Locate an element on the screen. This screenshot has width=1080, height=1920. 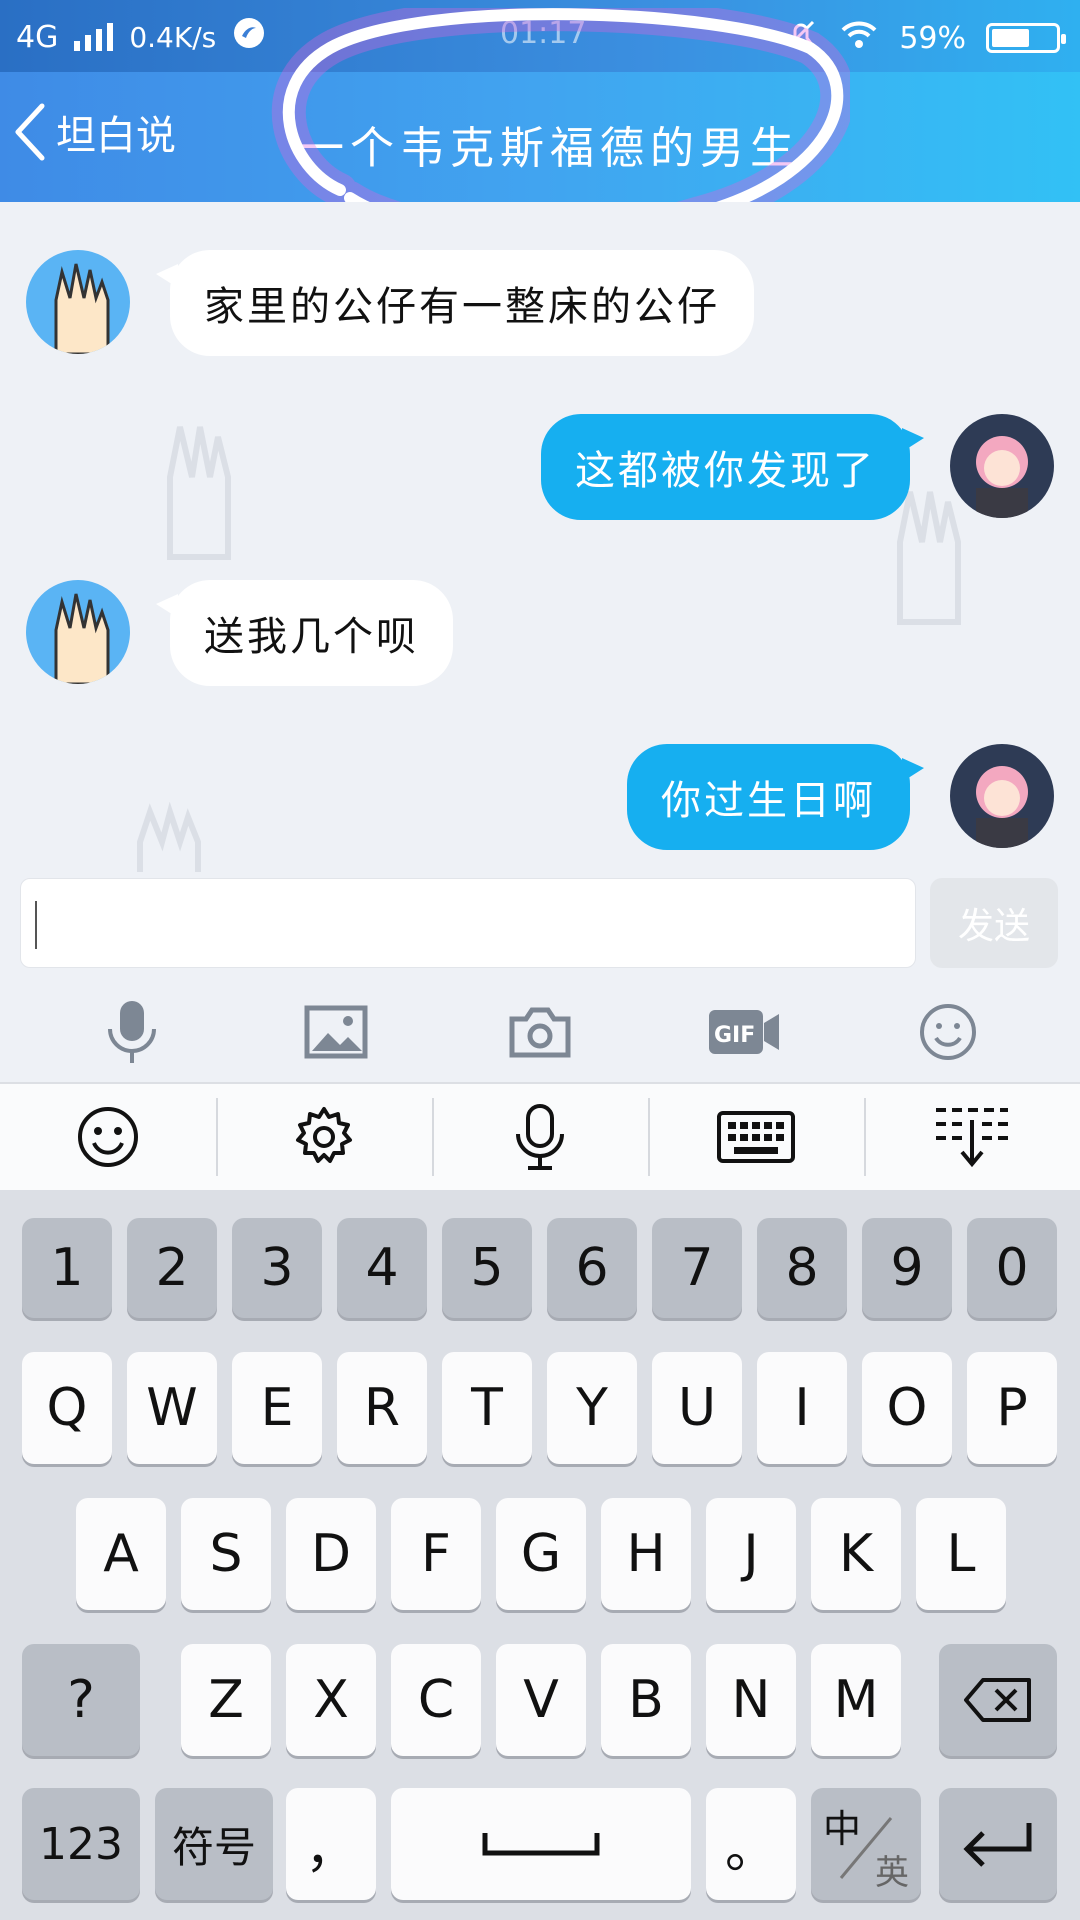
svg-text: GIF is located at coordinates (734, 1035).